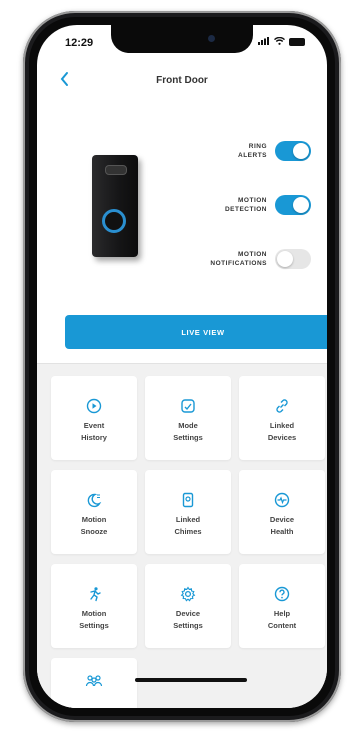 This screenshot has height=735, width=364. What do you see at coordinates (282, 500) in the screenshot?
I see `pulse-icon` at bounding box center [282, 500].